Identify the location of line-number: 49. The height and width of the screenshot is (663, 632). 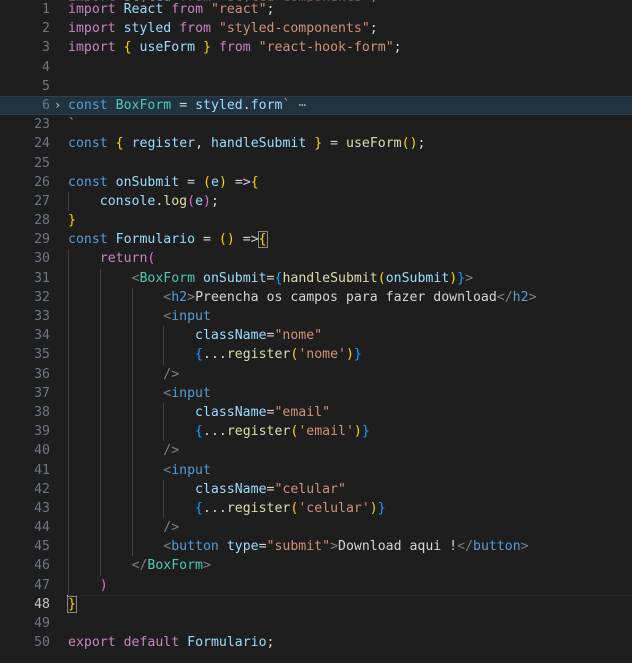
(42, 623).